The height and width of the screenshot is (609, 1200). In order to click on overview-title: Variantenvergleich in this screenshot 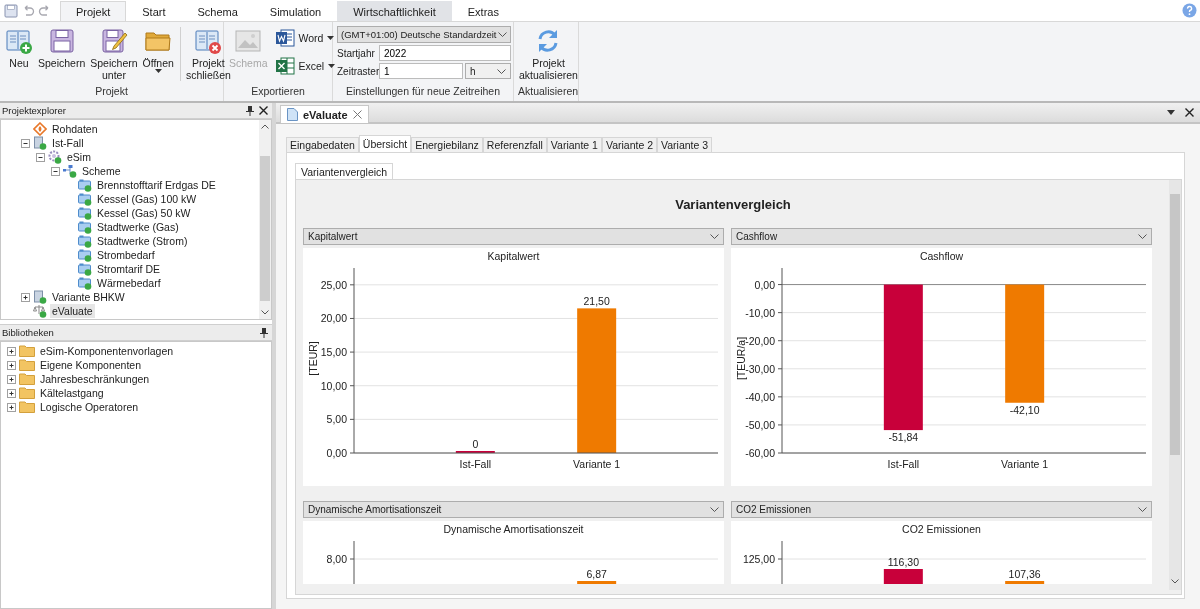, I will do `click(733, 205)`.